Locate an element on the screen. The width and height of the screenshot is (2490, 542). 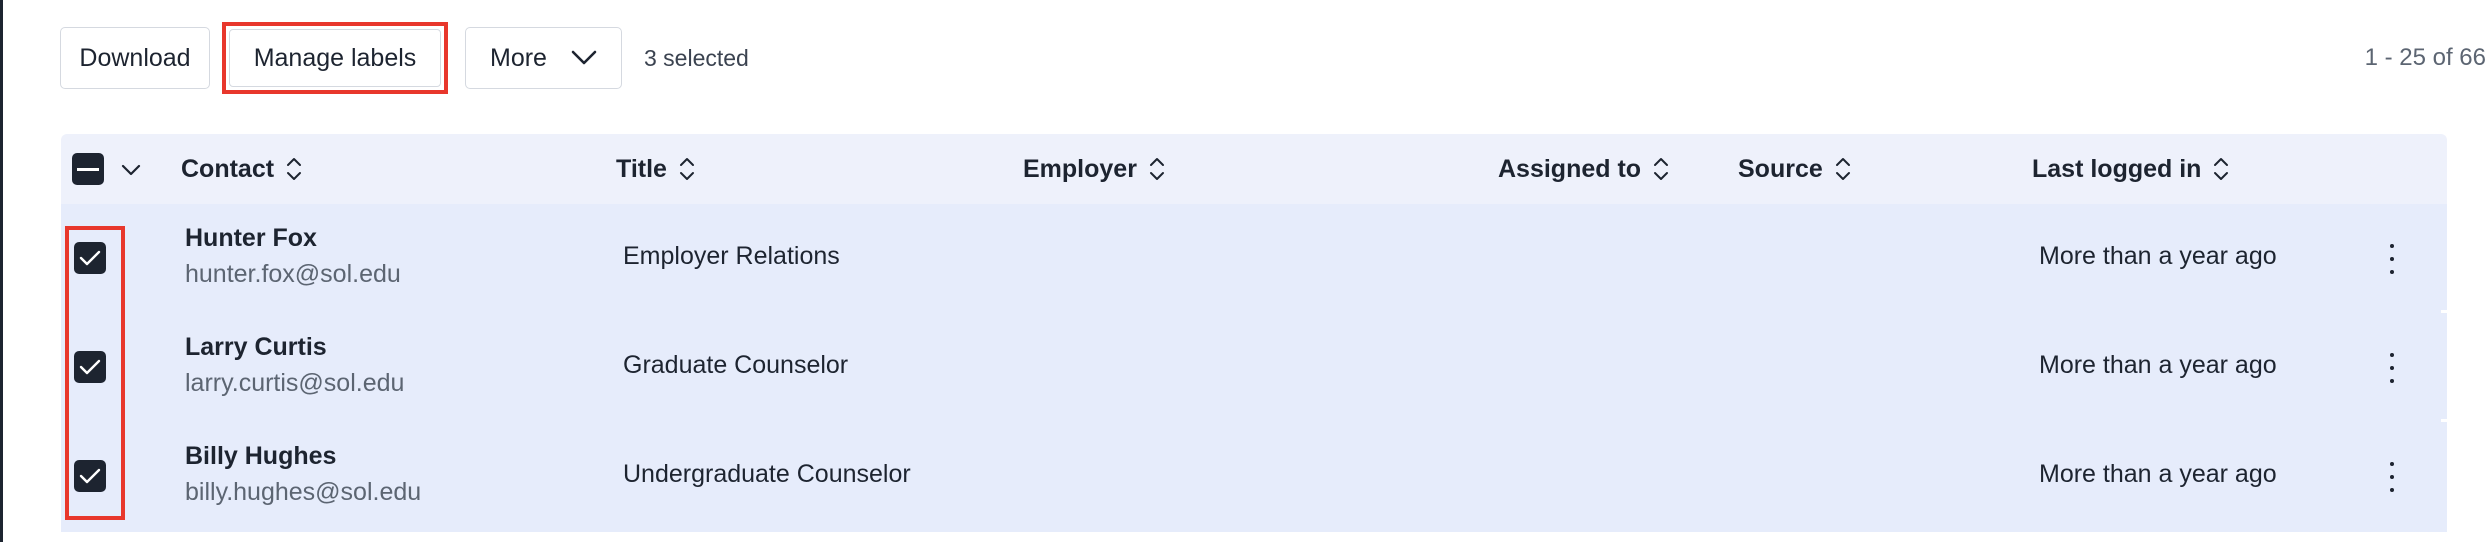
column-label: Contact is located at coordinates (228, 168).